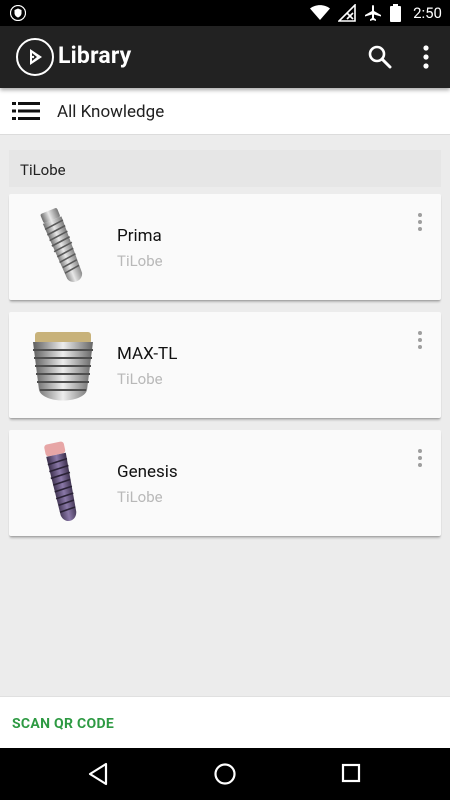 The width and height of the screenshot is (450, 800). I want to click on item-title: Prima, so click(139, 236).